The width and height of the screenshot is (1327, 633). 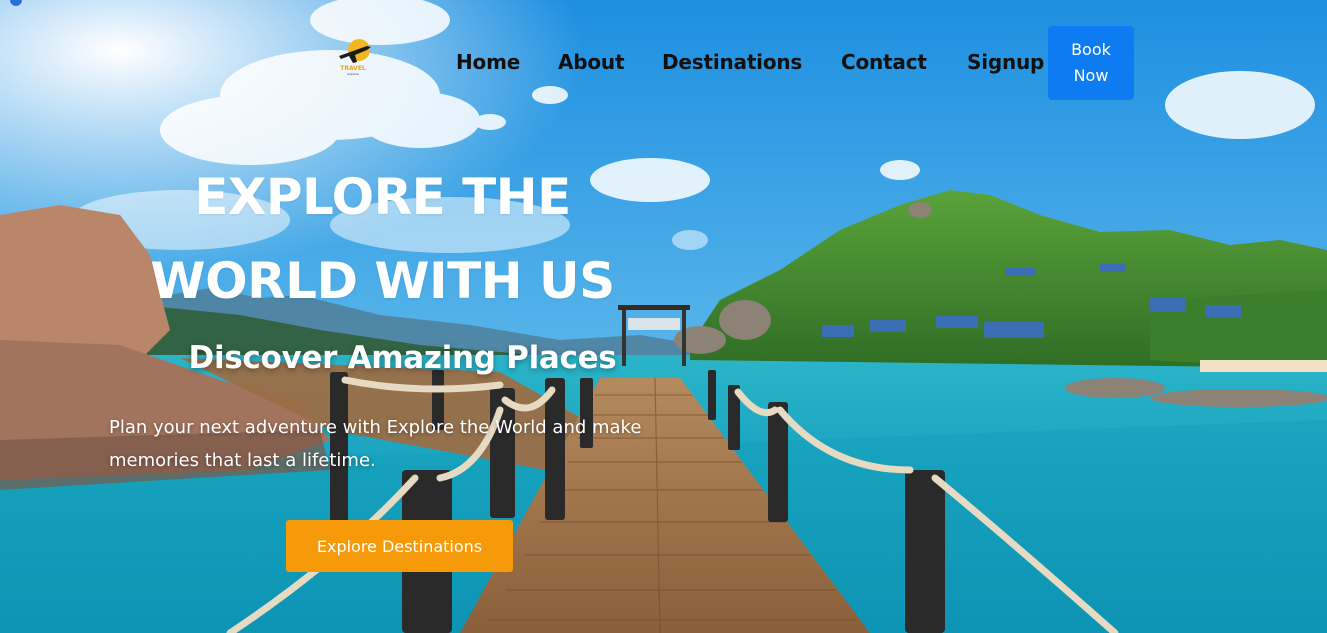 I want to click on brand-logo-text: TRAVEL, so click(x=353, y=68).